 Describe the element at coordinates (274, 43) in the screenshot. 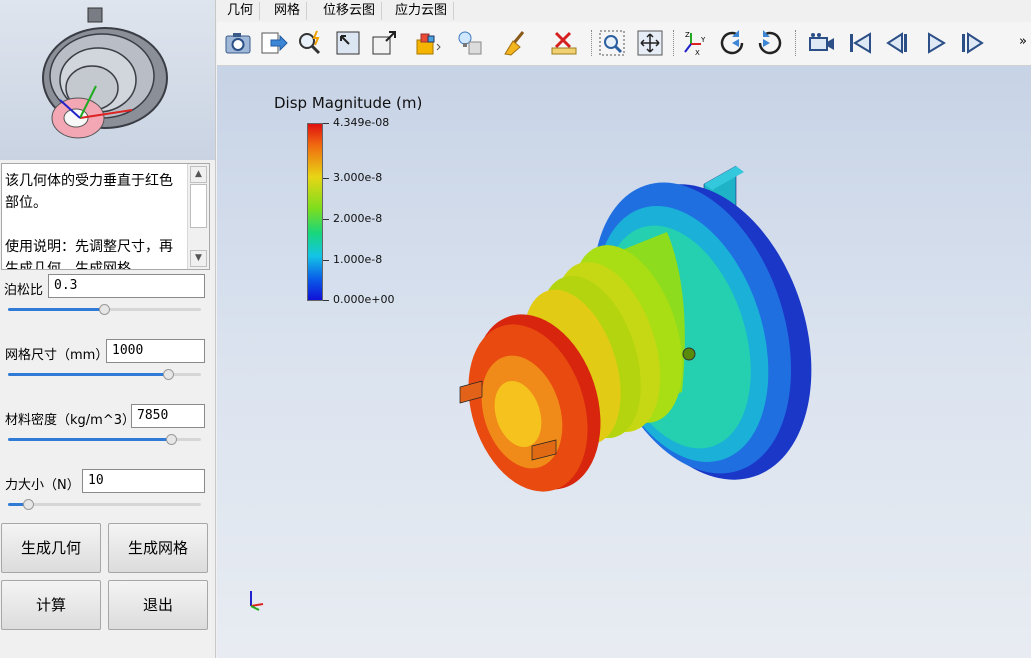

I see `export-icon` at that location.